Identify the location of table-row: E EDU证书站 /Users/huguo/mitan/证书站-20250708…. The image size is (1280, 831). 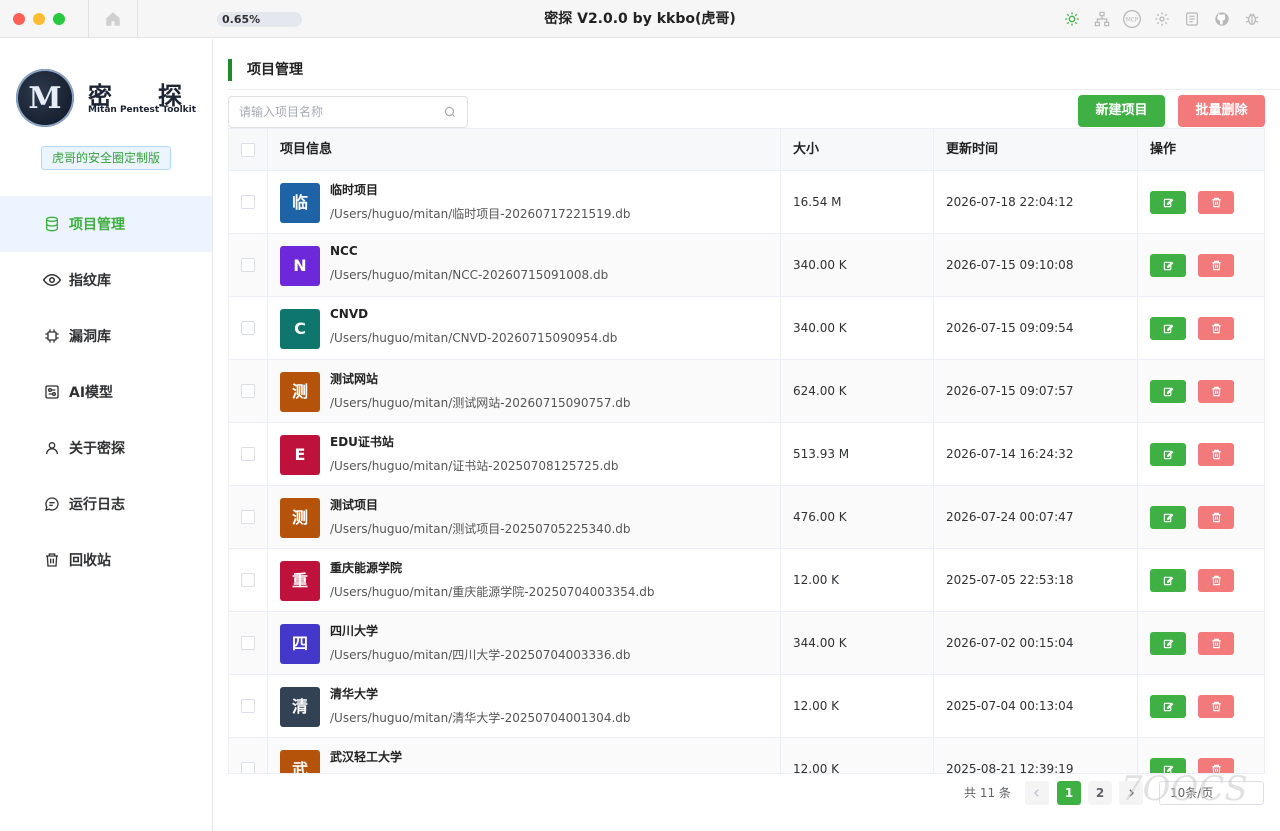
(746, 454).